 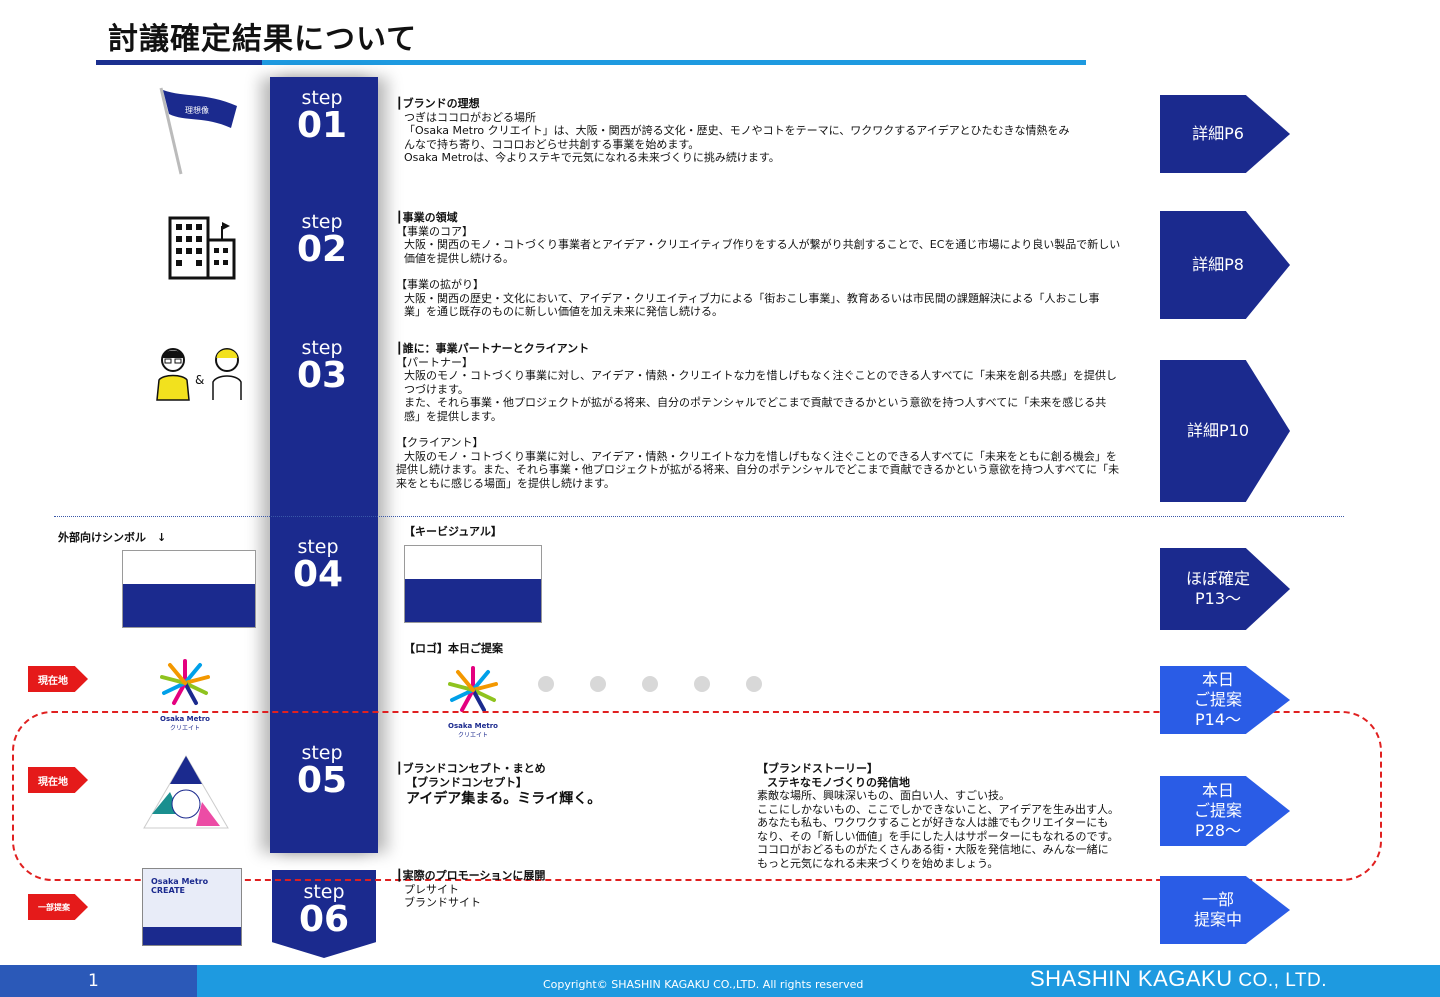 What do you see at coordinates (318, 565) in the screenshot?
I see `step-04-label: step 04` at bounding box center [318, 565].